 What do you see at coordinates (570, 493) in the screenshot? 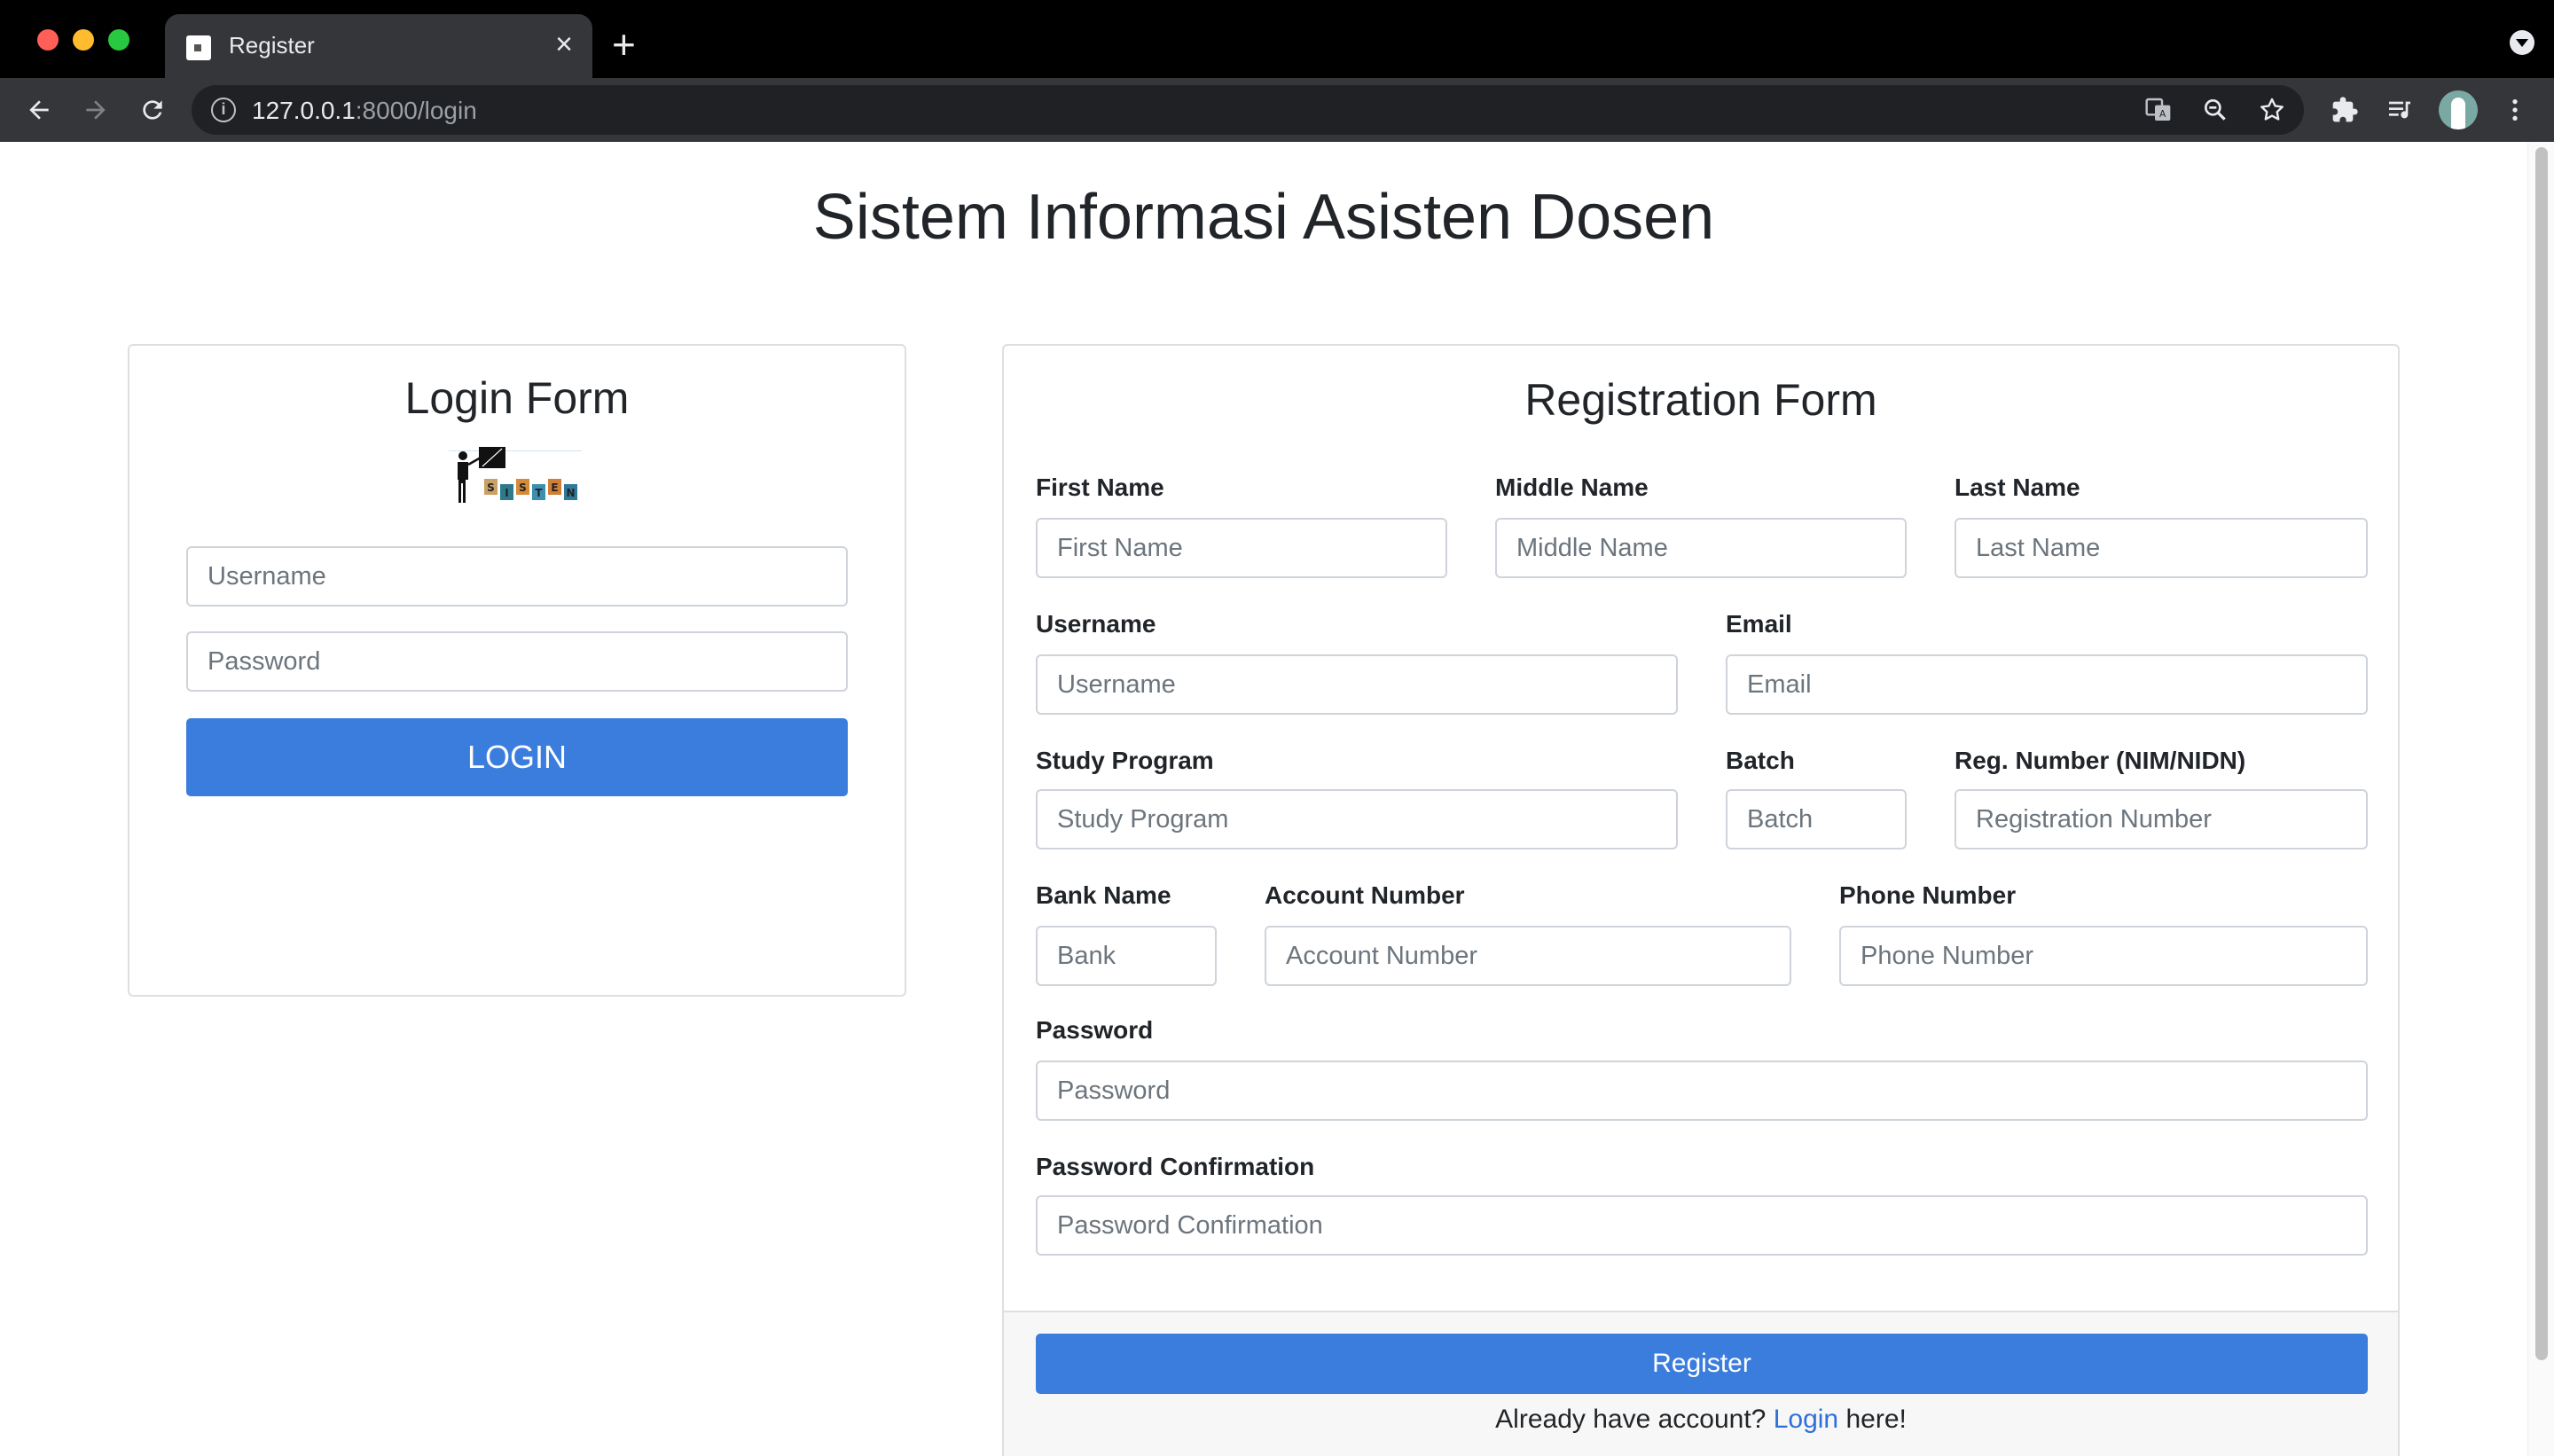
I see `svg-text: N` at bounding box center [570, 493].